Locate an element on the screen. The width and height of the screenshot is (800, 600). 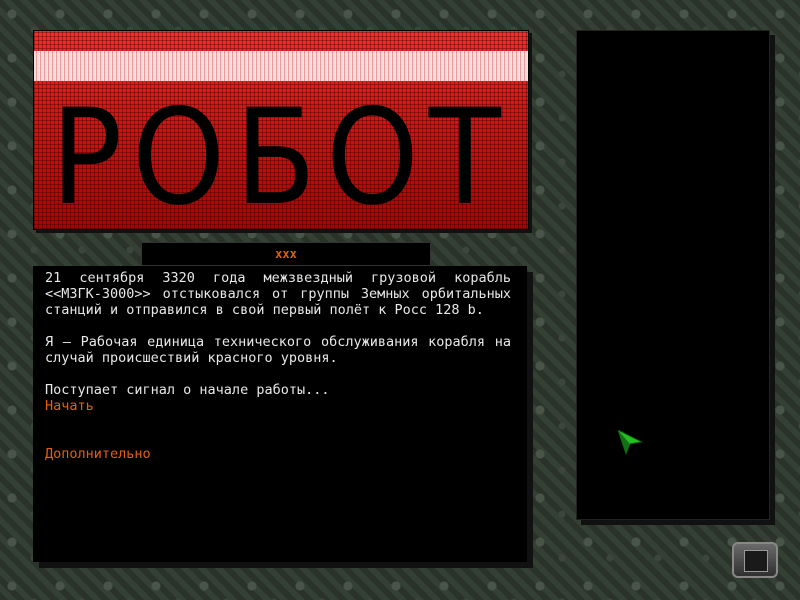
menu-box-icon is located at coordinates (756, 561).